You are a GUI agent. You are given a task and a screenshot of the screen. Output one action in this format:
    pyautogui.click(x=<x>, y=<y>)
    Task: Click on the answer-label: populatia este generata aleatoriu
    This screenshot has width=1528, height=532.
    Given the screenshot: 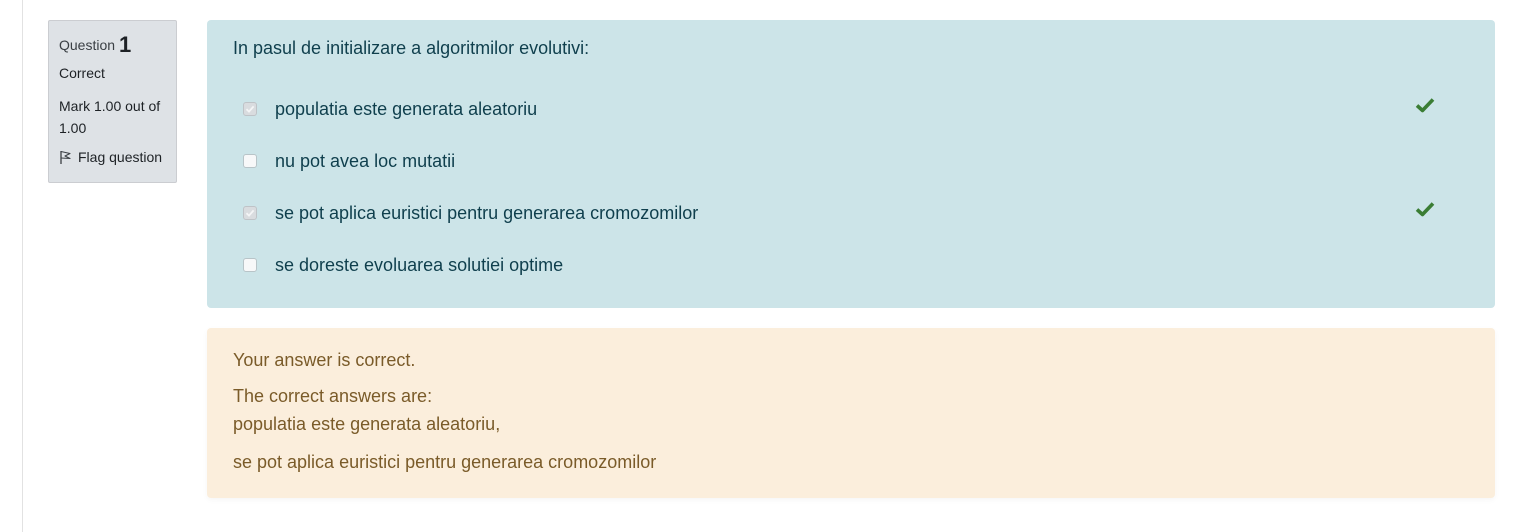 What is the action you would take?
    pyautogui.click(x=406, y=108)
    